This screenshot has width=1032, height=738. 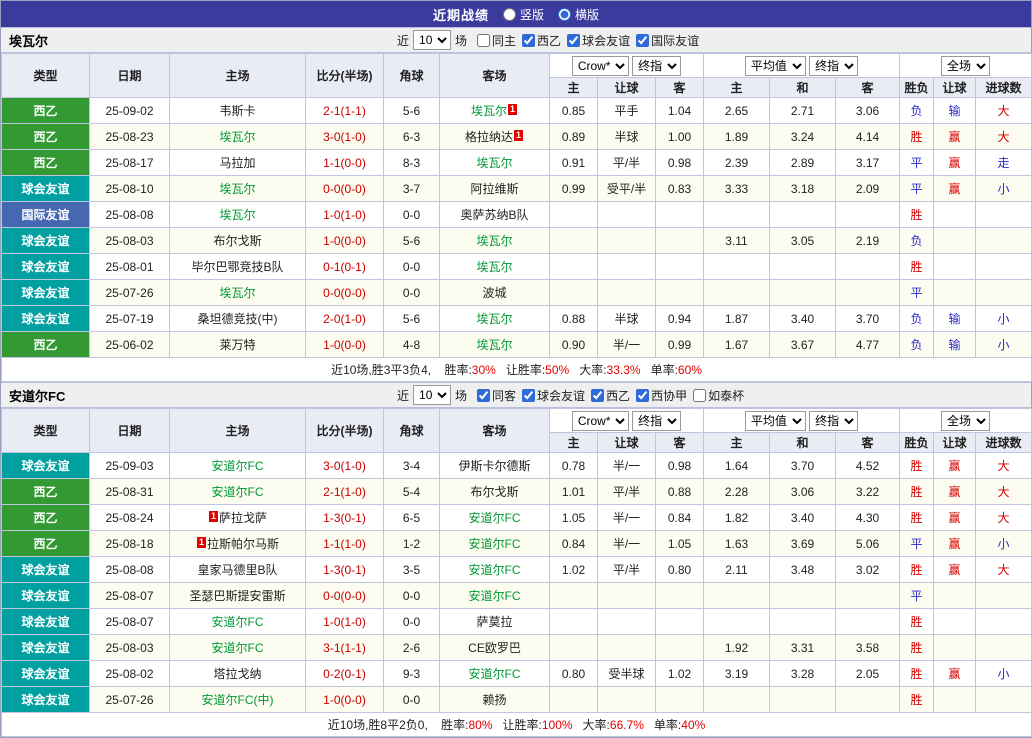 I want to click on team-name: 韦斯卡, so click(x=237, y=111).